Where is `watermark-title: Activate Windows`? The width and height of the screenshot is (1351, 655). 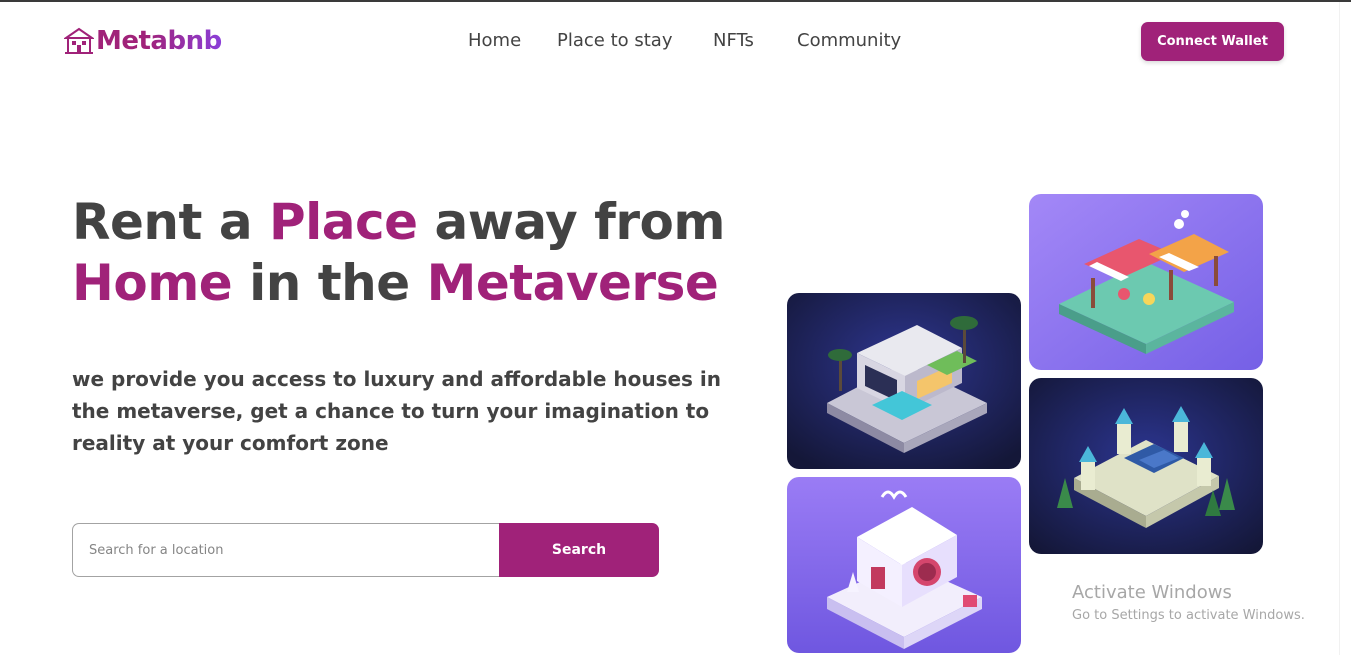
watermark-title: Activate Windows is located at coordinates (1152, 592).